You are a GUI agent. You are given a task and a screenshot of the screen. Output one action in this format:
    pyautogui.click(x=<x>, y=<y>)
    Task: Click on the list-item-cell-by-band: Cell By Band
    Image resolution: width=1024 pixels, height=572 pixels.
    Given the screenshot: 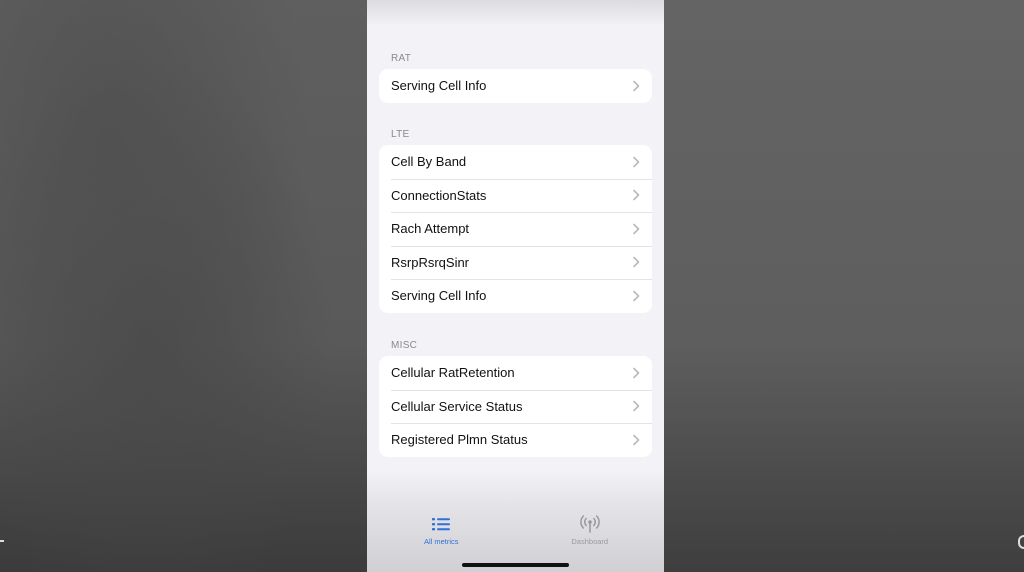 What is the action you would take?
    pyautogui.click(x=515, y=162)
    